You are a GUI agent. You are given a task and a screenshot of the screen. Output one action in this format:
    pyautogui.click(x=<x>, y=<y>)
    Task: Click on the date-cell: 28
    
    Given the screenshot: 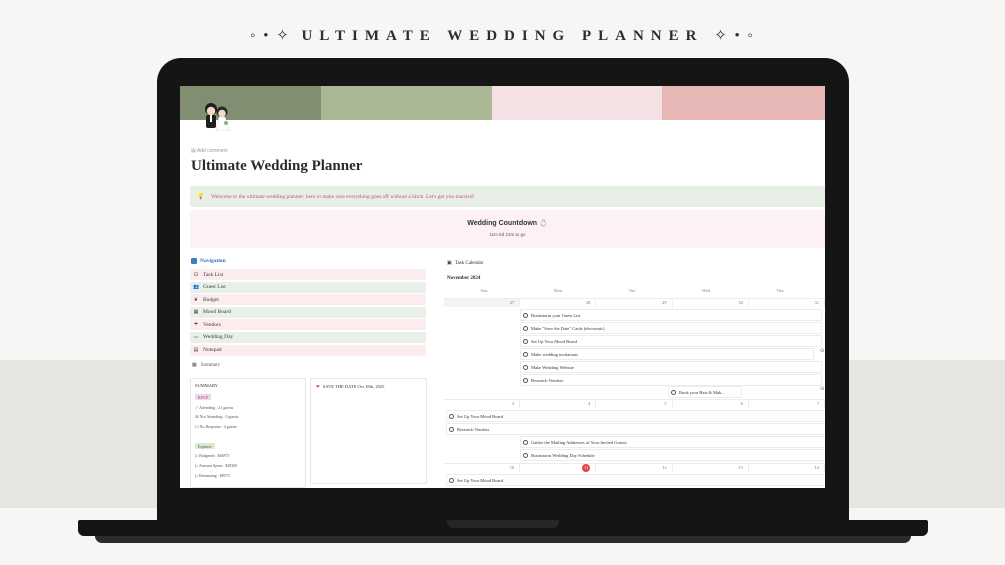 What is the action you would take?
    pyautogui.click(x=558, y=303)
    